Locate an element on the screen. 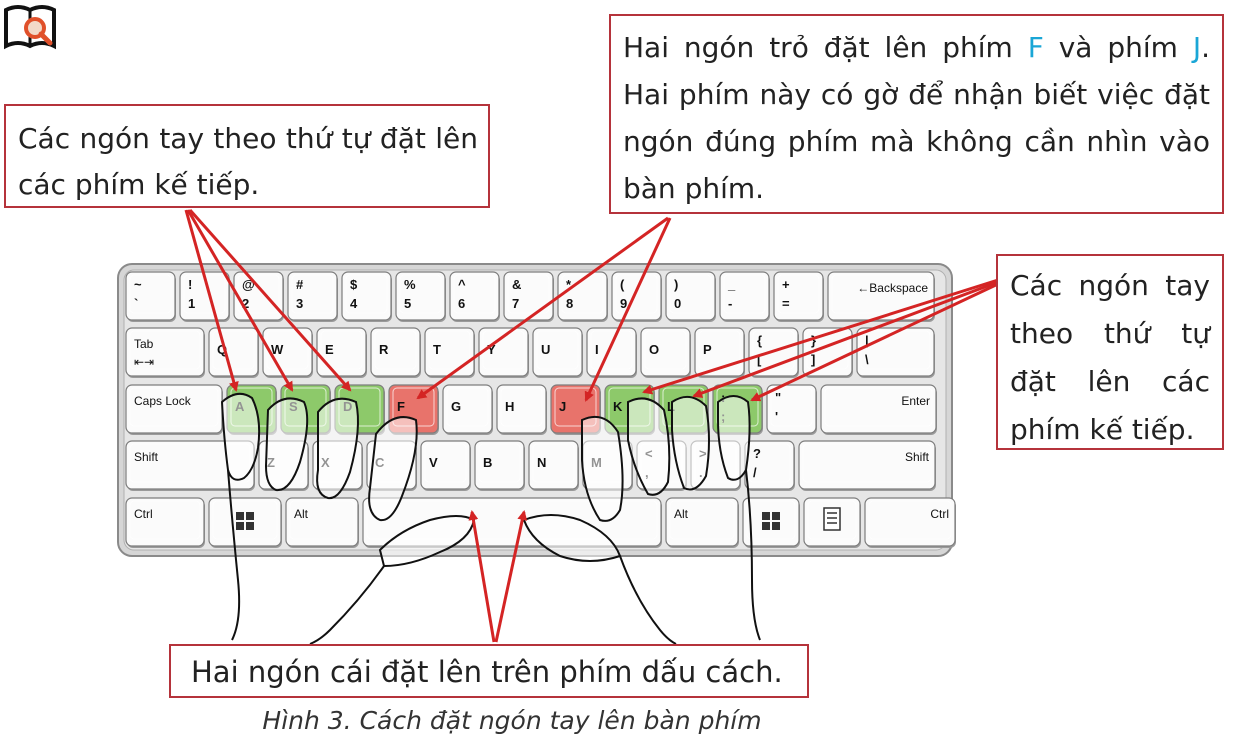 This screenshot has width=1237, height=746. highlight-key-f: F is located at coordinates (1035, 47).